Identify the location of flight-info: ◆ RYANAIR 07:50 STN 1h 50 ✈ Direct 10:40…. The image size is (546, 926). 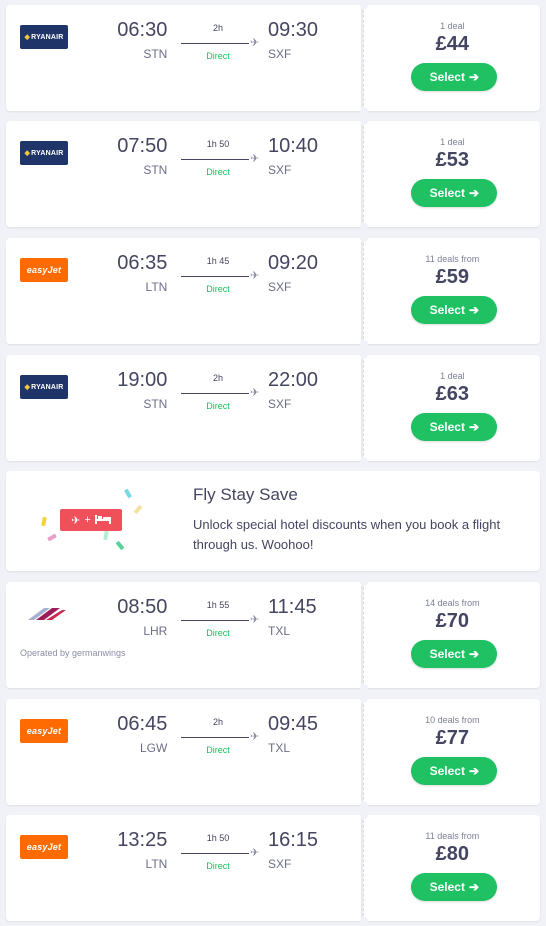
(184, 174).